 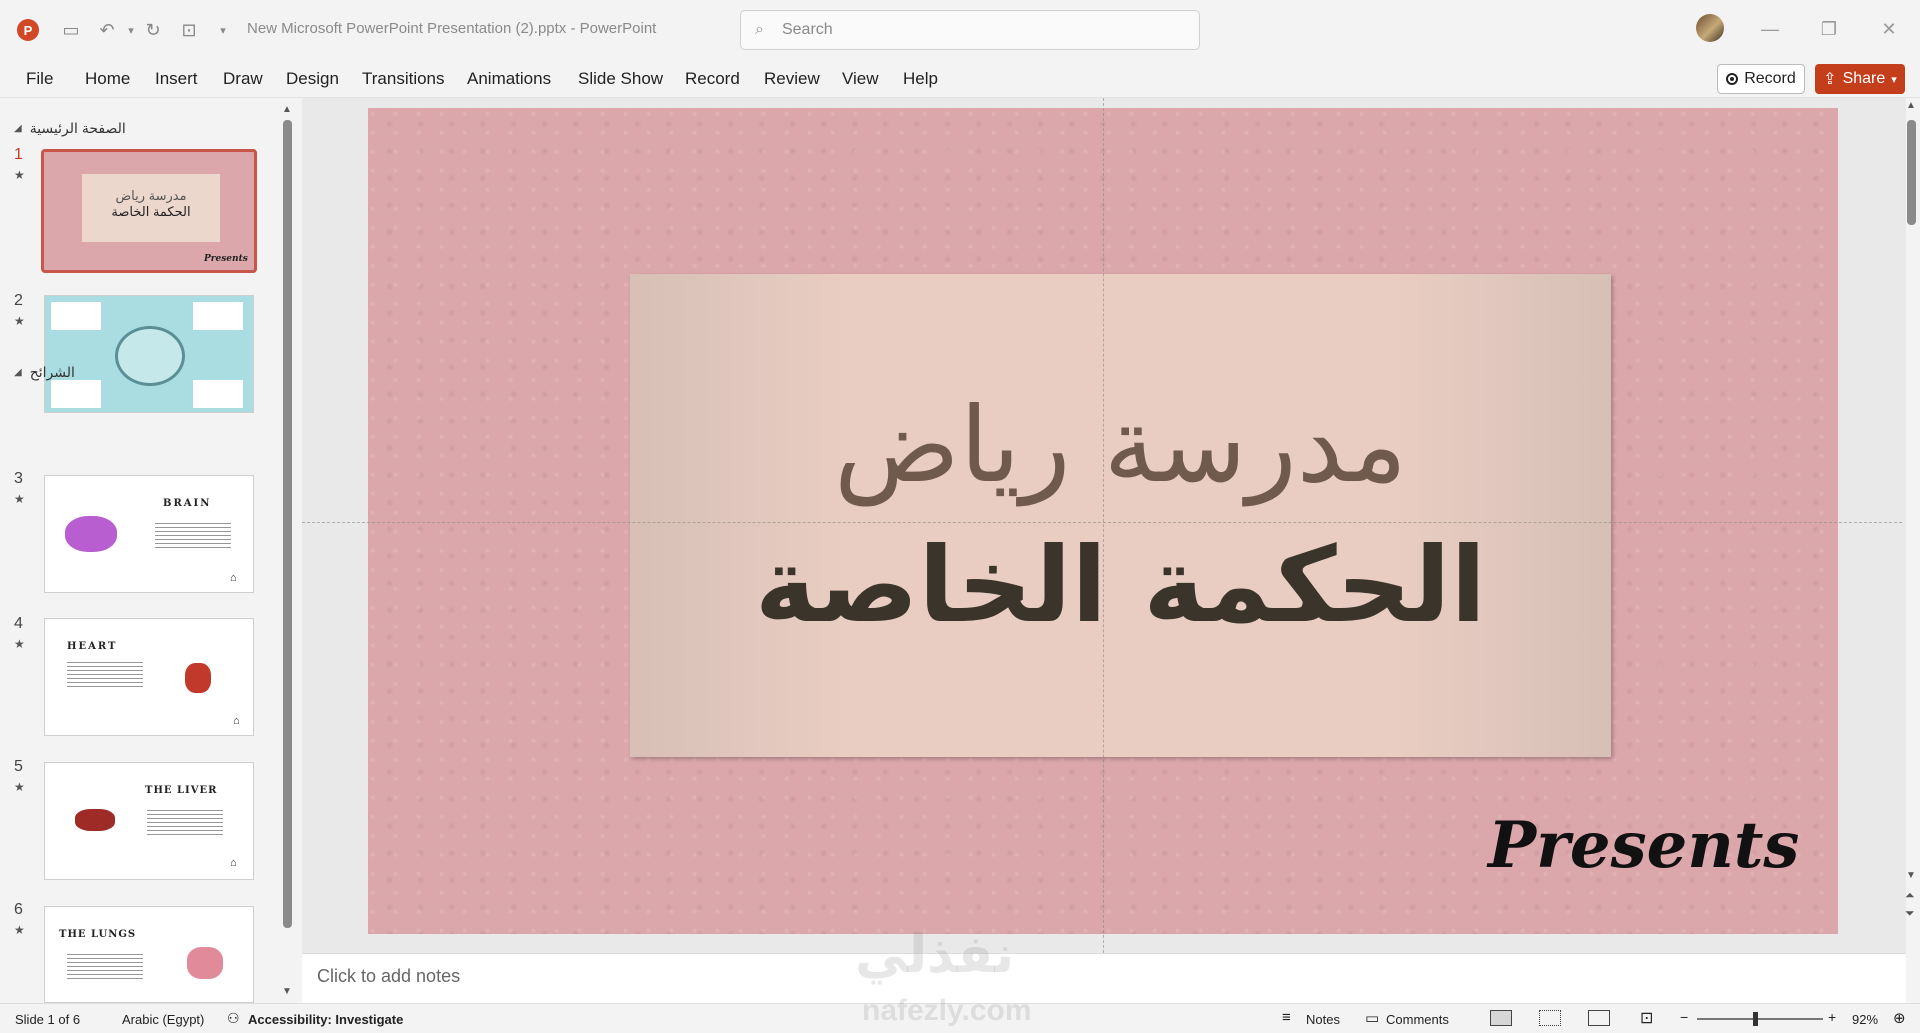 I want to click on slide-title-line1: مدرسة رياض, so click(x=1120, y=445).